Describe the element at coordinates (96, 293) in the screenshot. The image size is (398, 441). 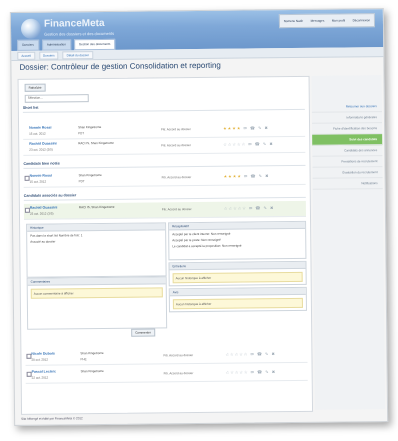
I see `comments-empty-note: Aucun commentaire à afficher` at that location.